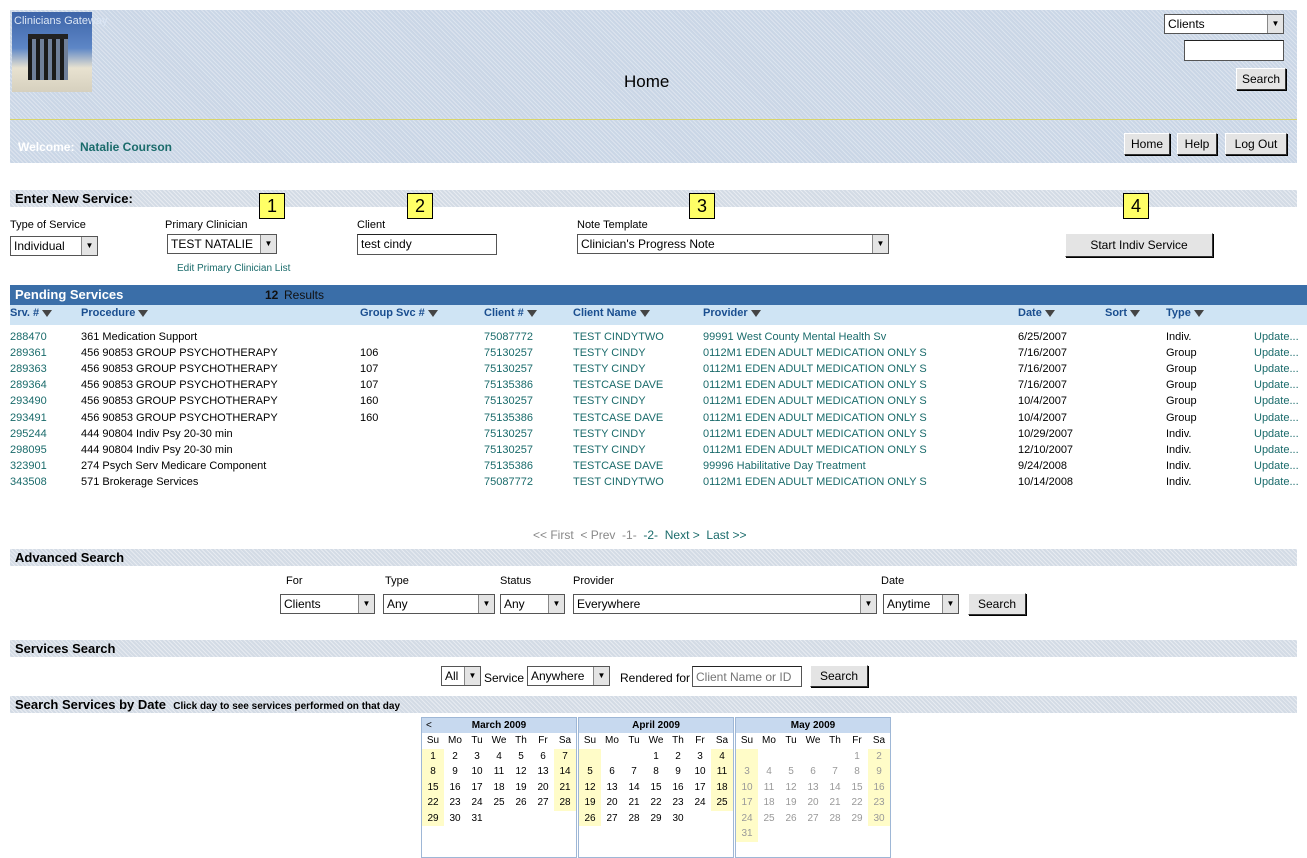  What do you see at coordinates (28, 466) in the screenshot?
I see `srv-cell: 323901` at bounding box center [28, 466].